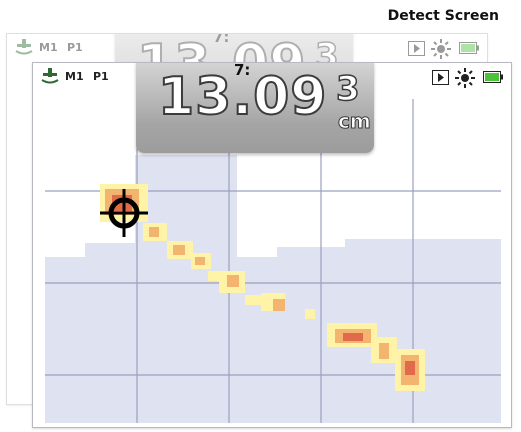 Image resolution: width=521 pixels, height=432 pixels. What do you see at coordinates (443, 16) in the screenshot?
I see `caption: Detect Screen` at bounding box center [443, 16].